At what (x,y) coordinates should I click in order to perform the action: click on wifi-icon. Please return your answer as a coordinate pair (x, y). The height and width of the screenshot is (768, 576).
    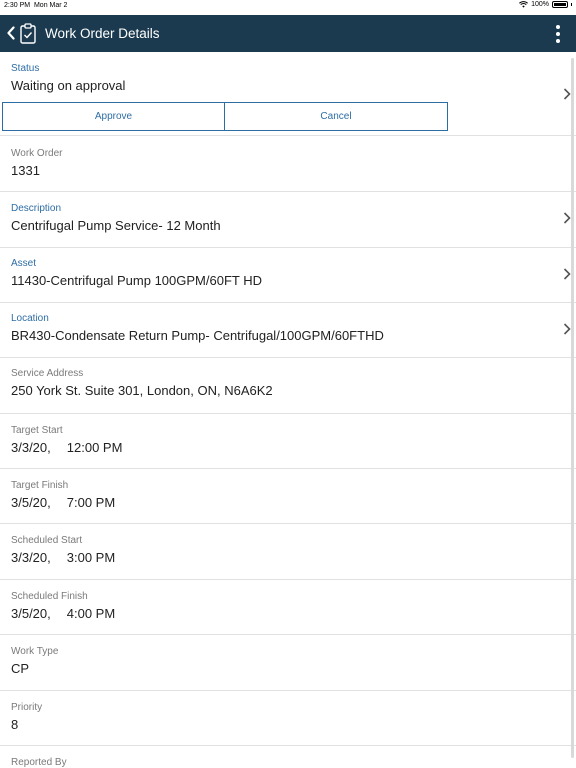
    Looking at the image, I should click on (524, 4).